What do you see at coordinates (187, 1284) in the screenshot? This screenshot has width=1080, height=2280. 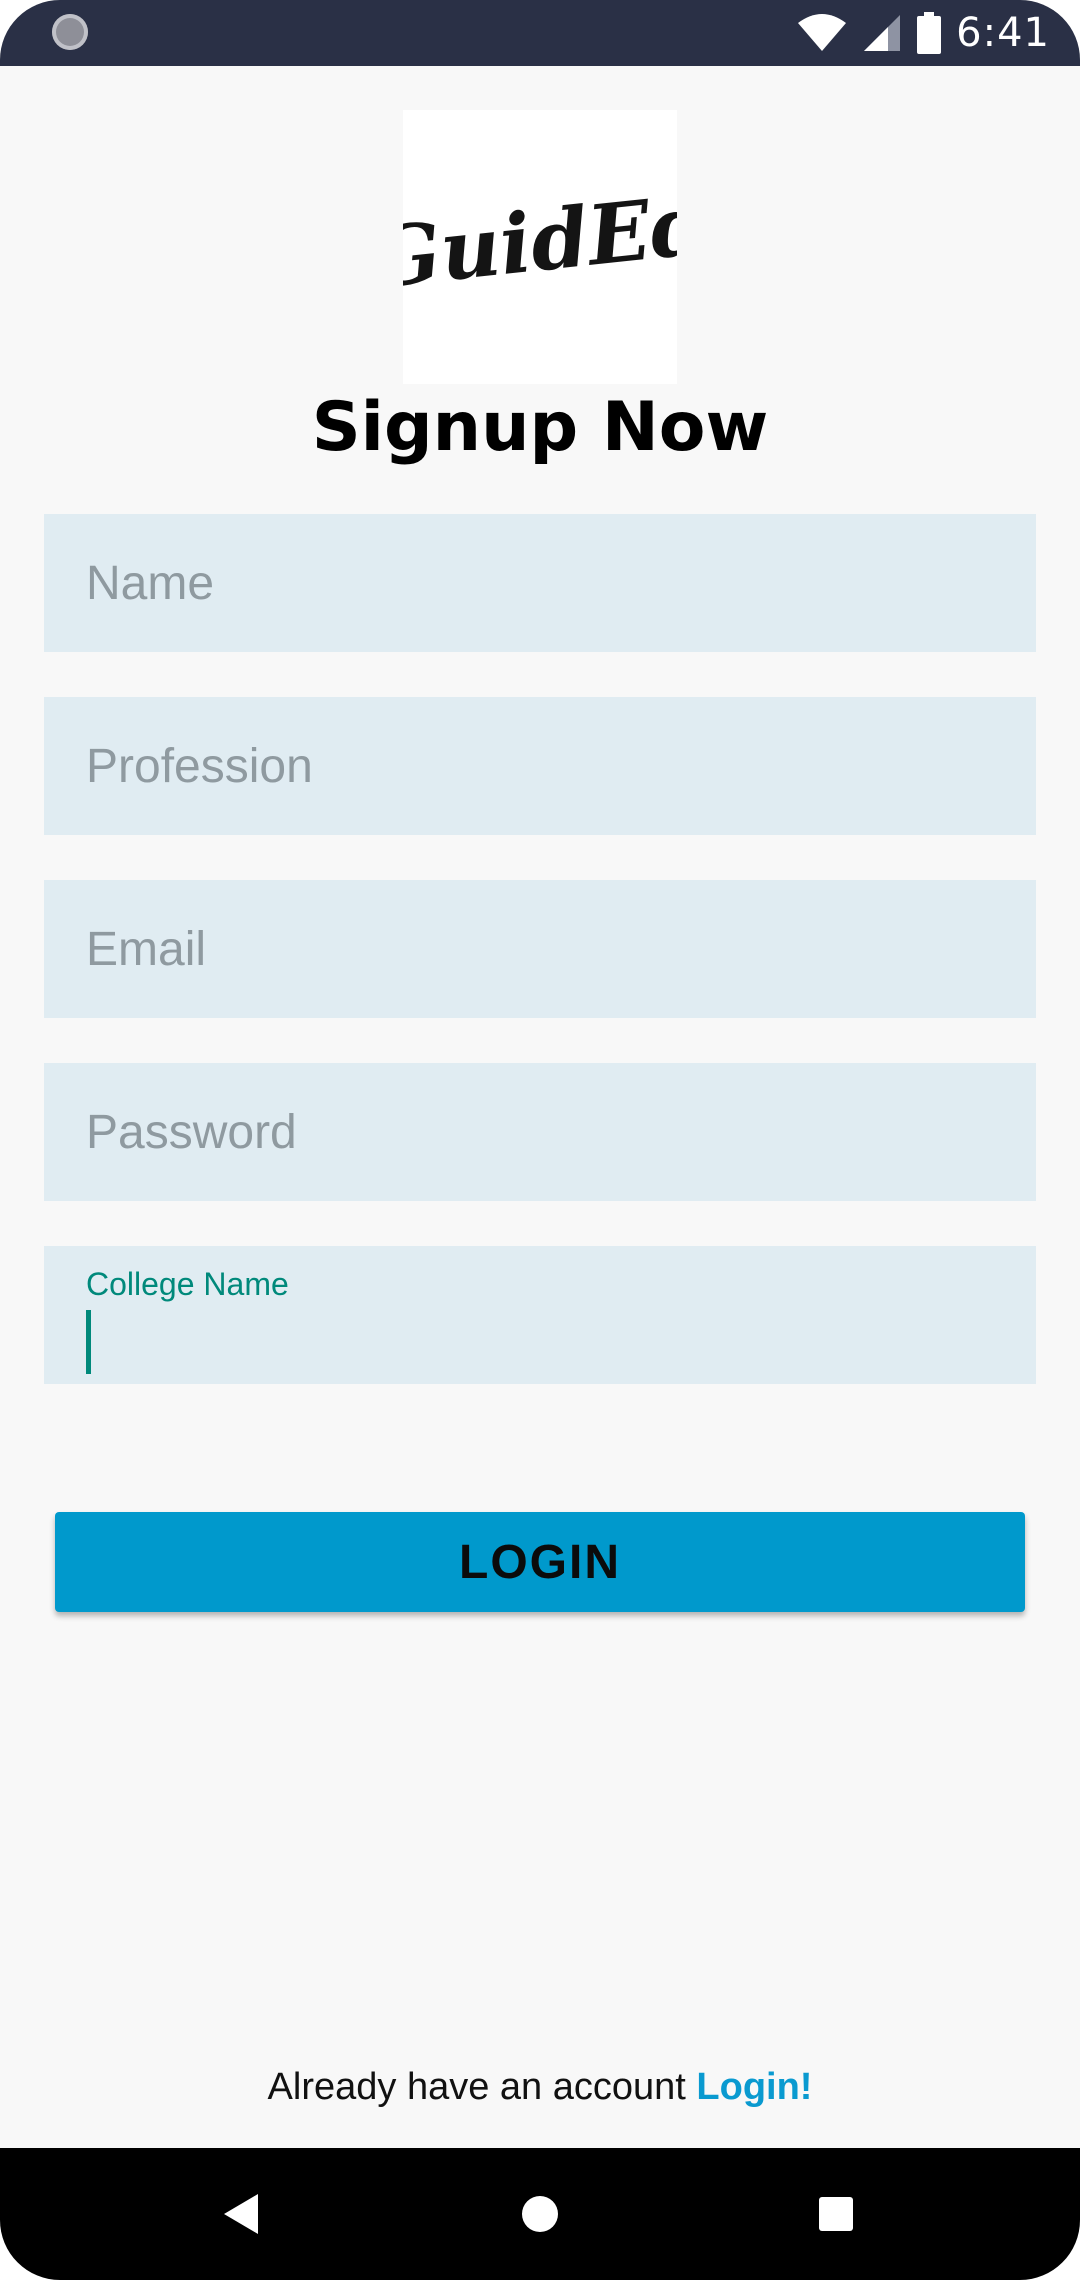 I see `college-name-label: College Name` at bounding box center [187, 1284].